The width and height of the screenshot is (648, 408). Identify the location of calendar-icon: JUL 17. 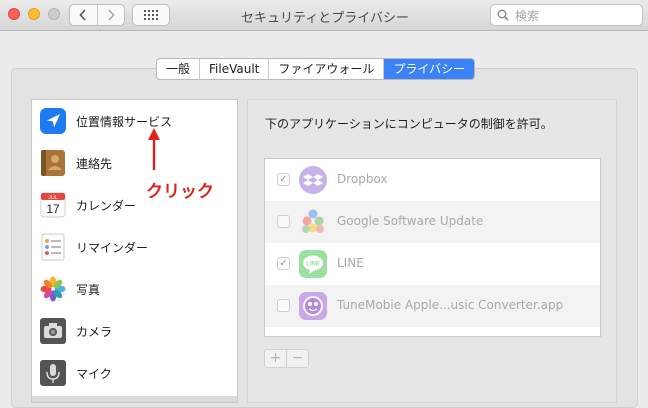
(53, 205).